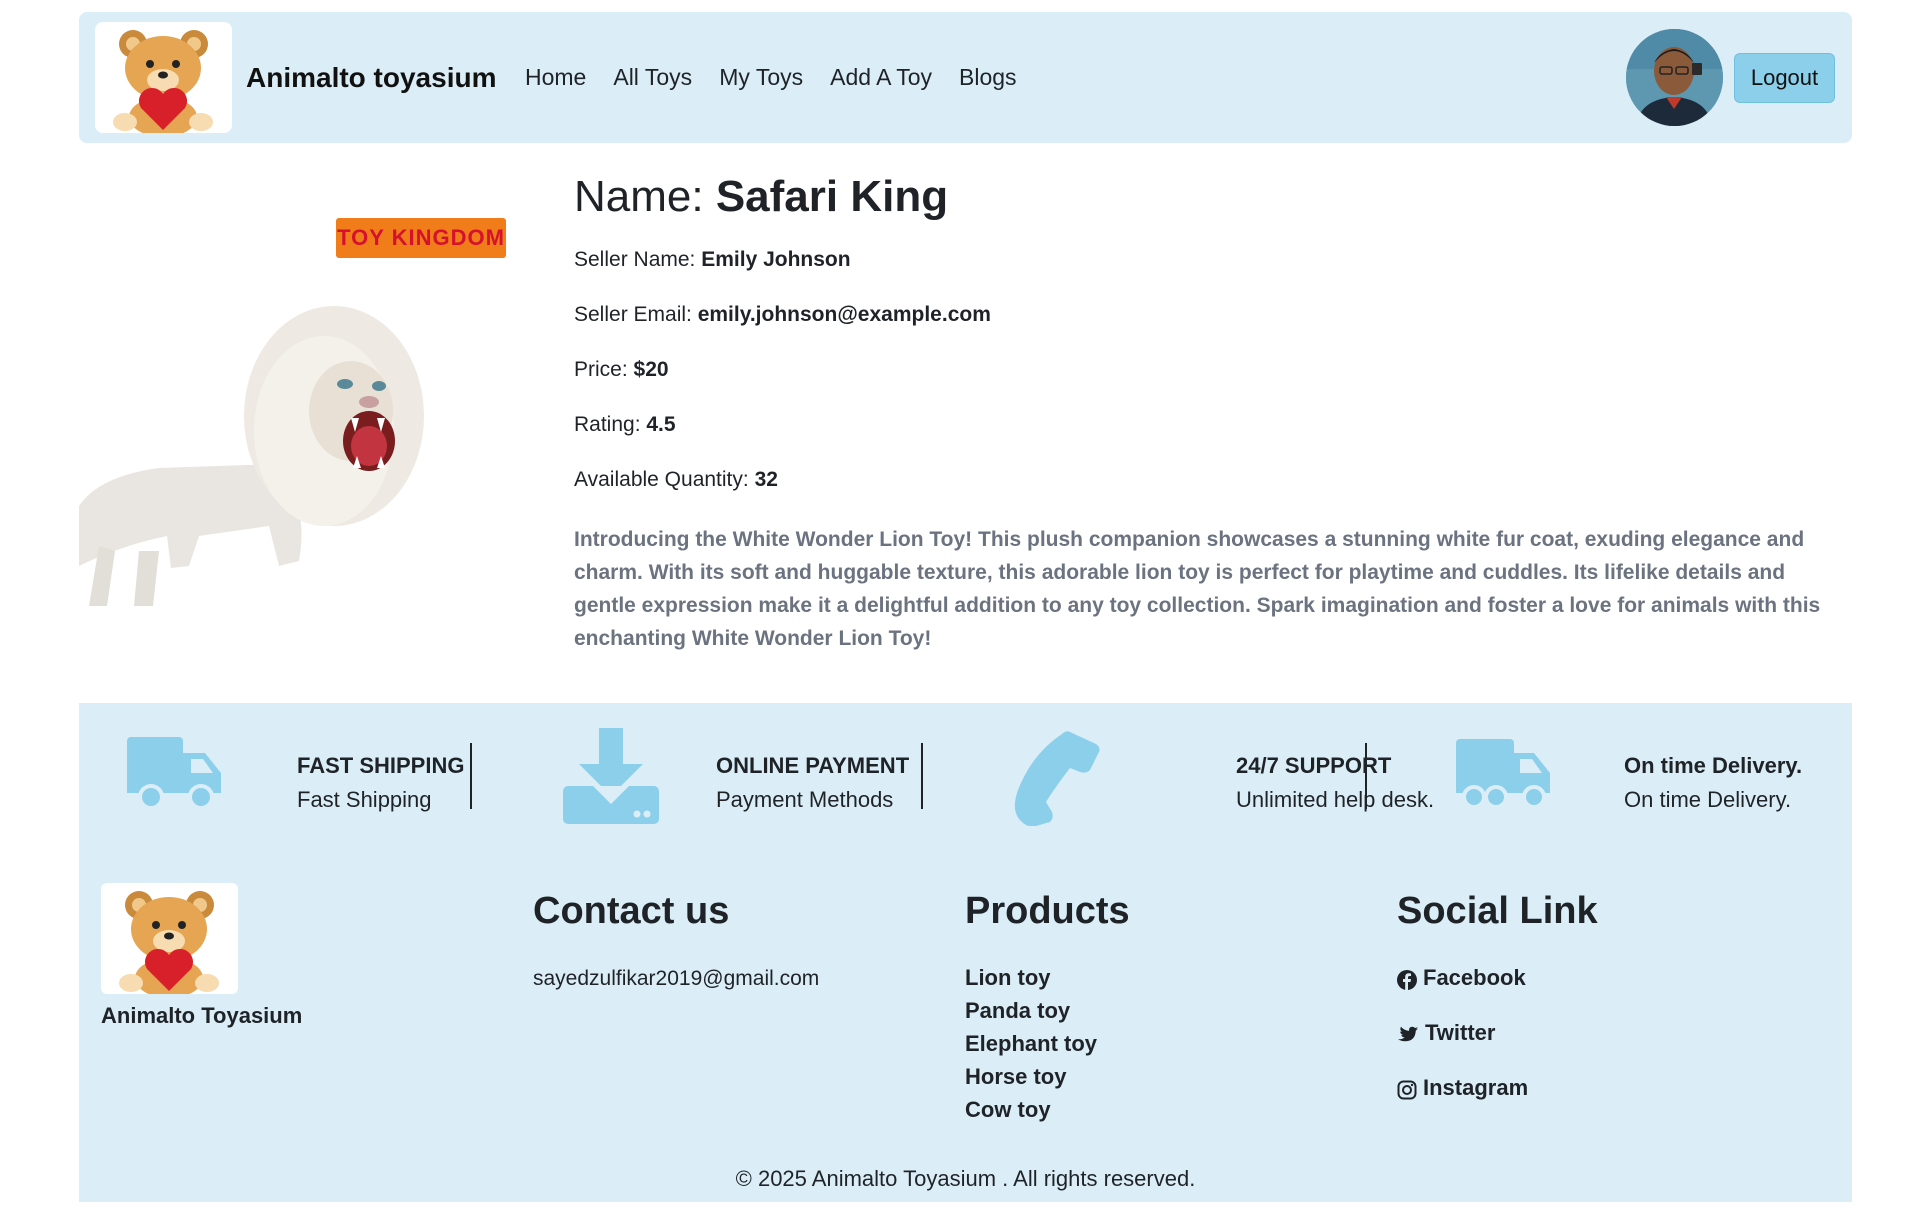 The width and height of the screenshot is (1922, 1219). I want to click on rating-row: Rating: 4.5, so click(1207, 426).